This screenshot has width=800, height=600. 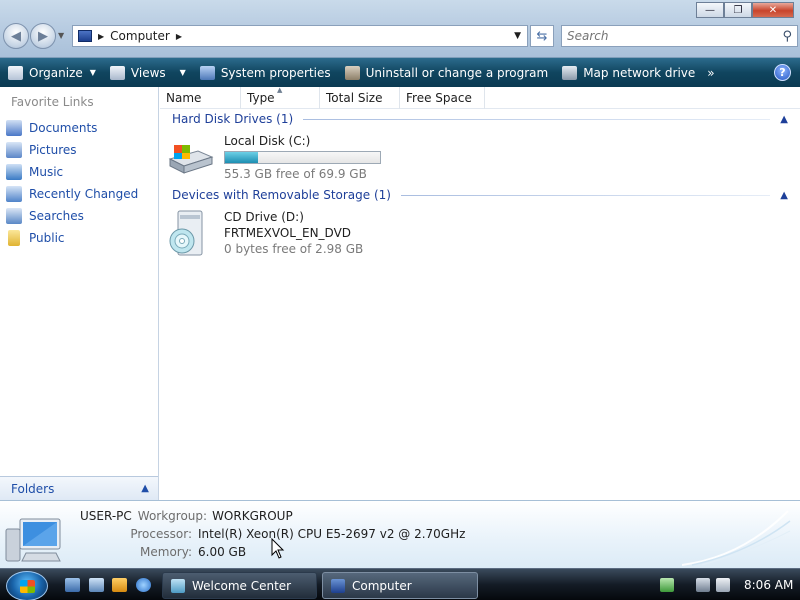 I want to click on search-box: ⚲, so click(x=679, y=36).